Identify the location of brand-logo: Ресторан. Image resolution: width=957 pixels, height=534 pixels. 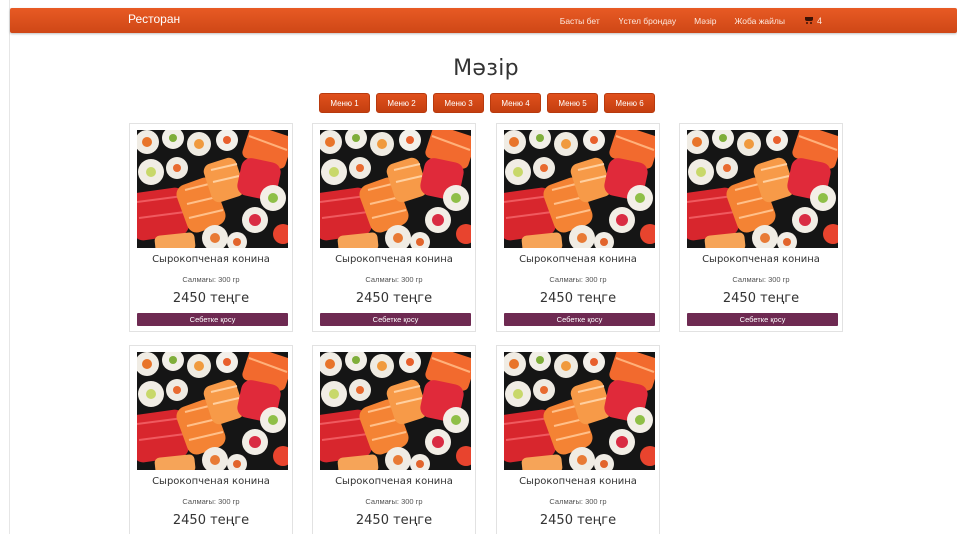
(154, 19).